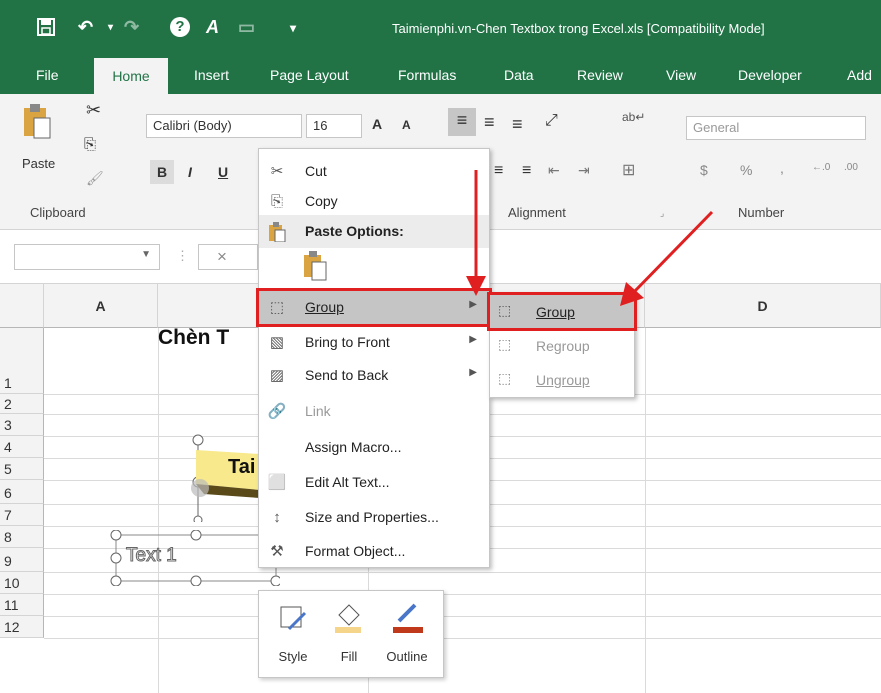 The image size is (881, 693). What do you see at coordinates (374, 342) in the screenshot?
I see `menu-item-bring-to-front: ▧ Bring to Front ▶` at bounding box center [374, 342].